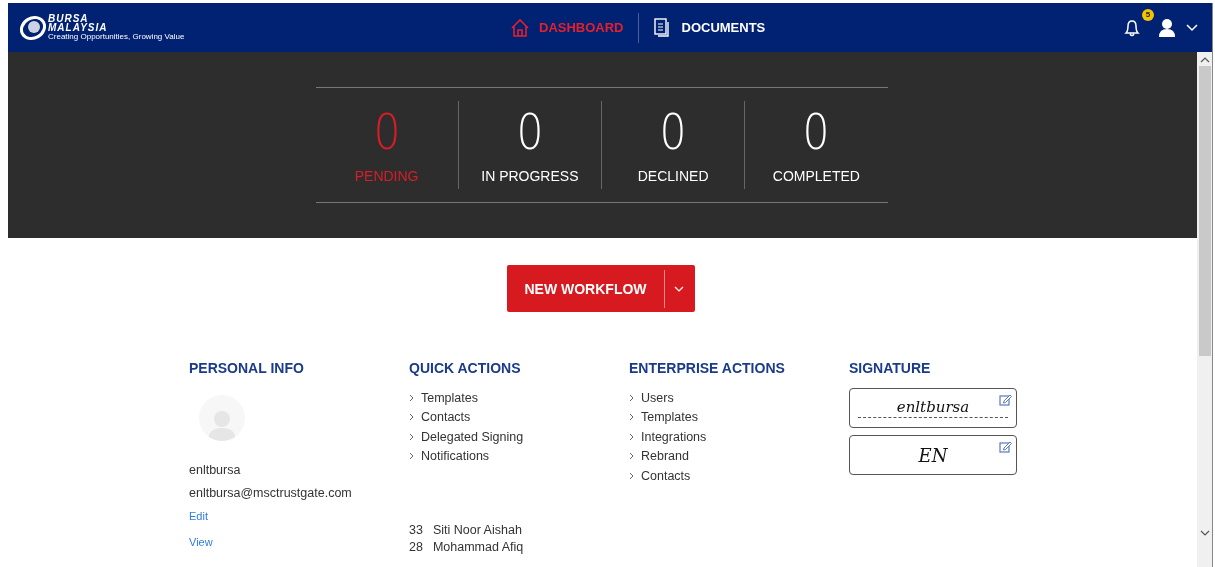 This screenshot has height=567, width=1215. Describe the element at coordinates (1192, 27) in the screenshot. I see `chevron-down-icon` at that location.